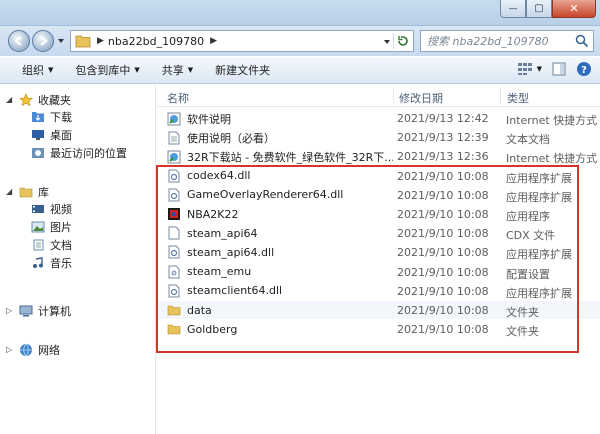  Describe the element at coordinates (78, 209) in the screenshot. I see `nav-item-videos: 视频` at that location.